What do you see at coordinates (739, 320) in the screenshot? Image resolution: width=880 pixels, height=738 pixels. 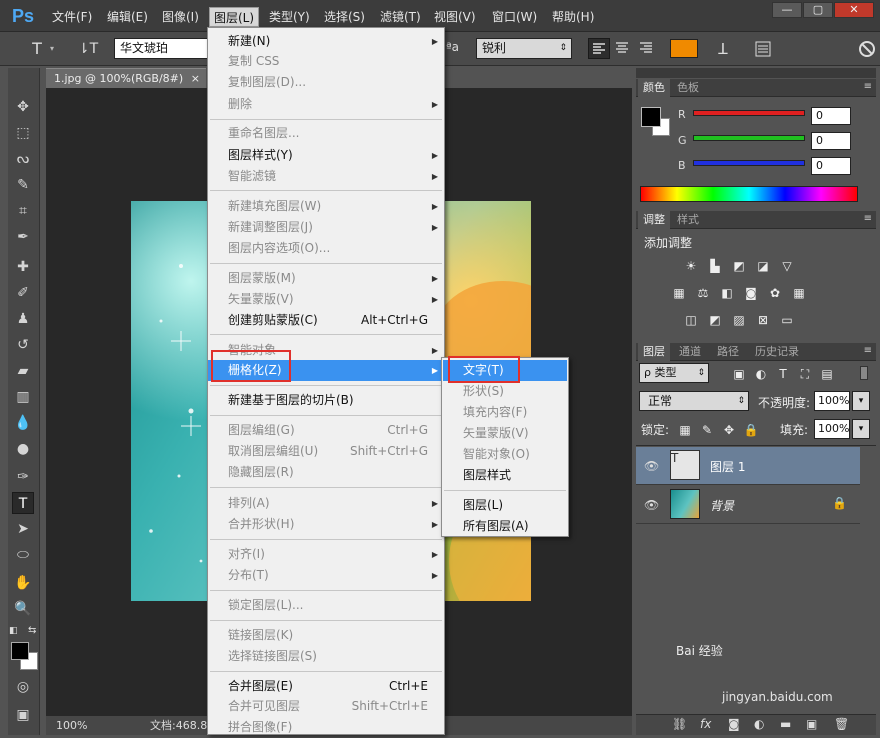 I see `threshold-icon: ▨` at bounding box center [739, 320].